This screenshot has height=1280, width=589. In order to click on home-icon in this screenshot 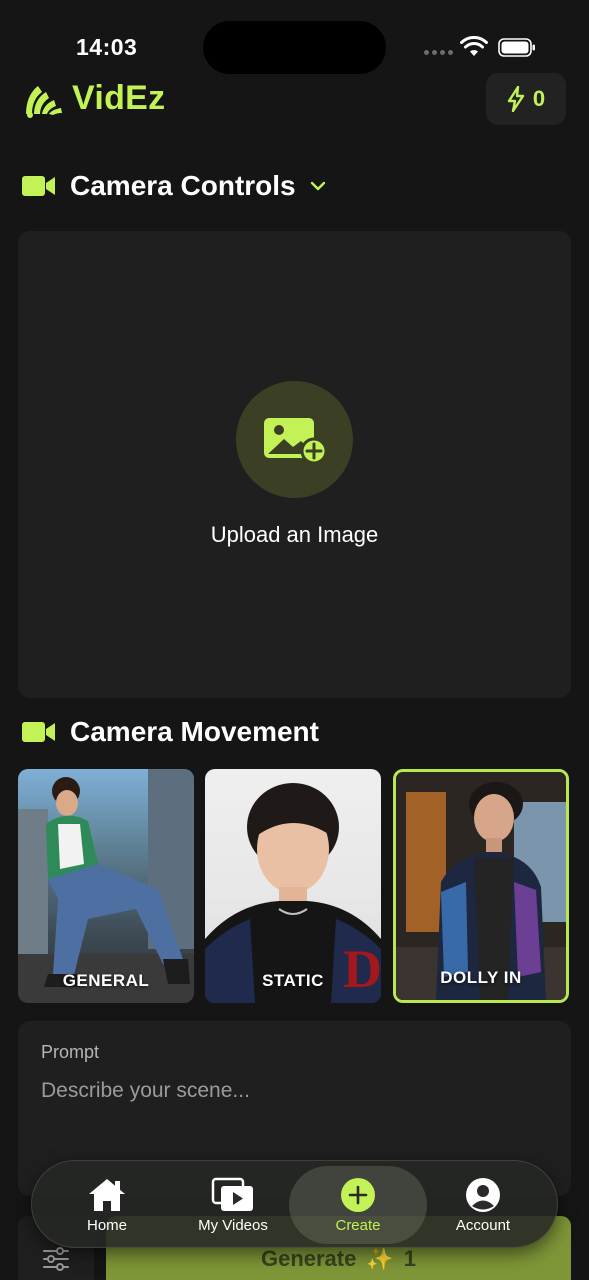, I will do `click(107, 1194)`.